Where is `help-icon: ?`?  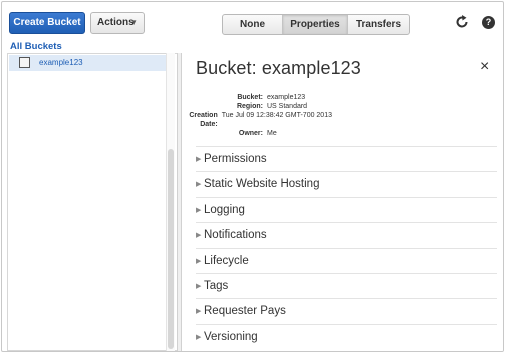 help-icon: ? is located at coordinates (488, 22).